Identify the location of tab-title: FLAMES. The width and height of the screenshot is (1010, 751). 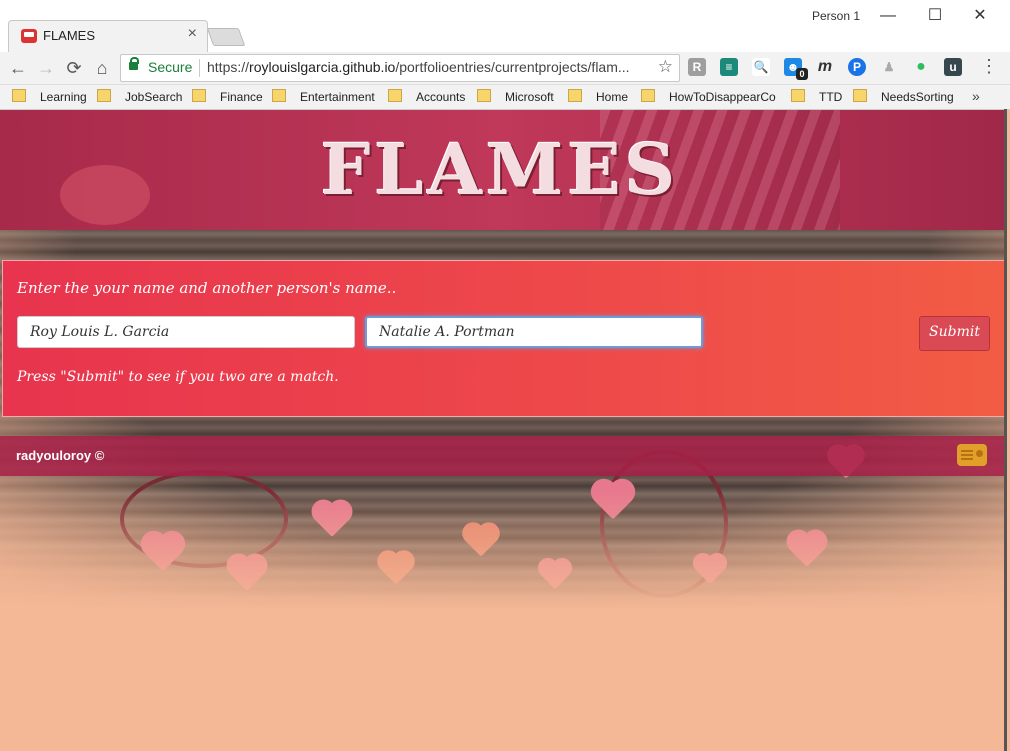
(69, 35).